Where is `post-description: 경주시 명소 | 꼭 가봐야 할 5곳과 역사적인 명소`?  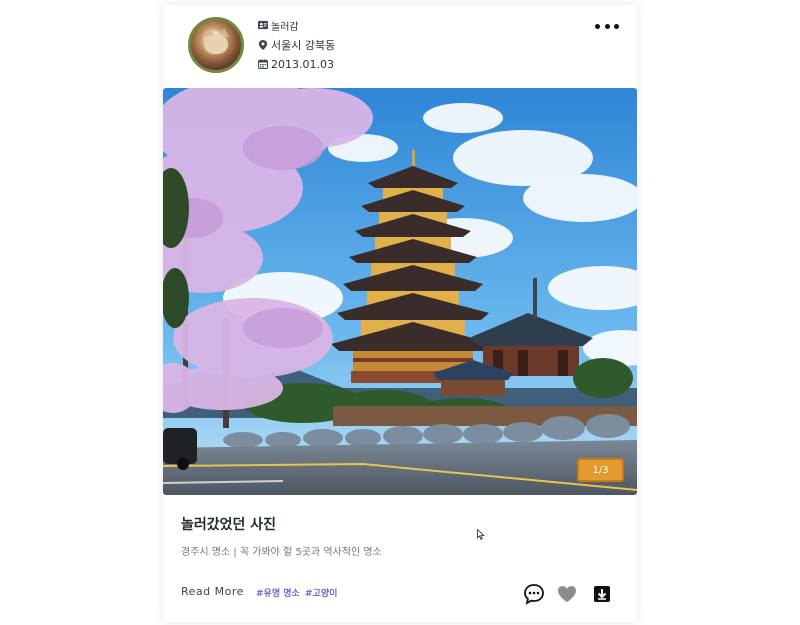
post-description: 경주시 명소 | 꼭 가봐야 할 5곳과 역사적인 명소 is located at coordinates (281, 552).